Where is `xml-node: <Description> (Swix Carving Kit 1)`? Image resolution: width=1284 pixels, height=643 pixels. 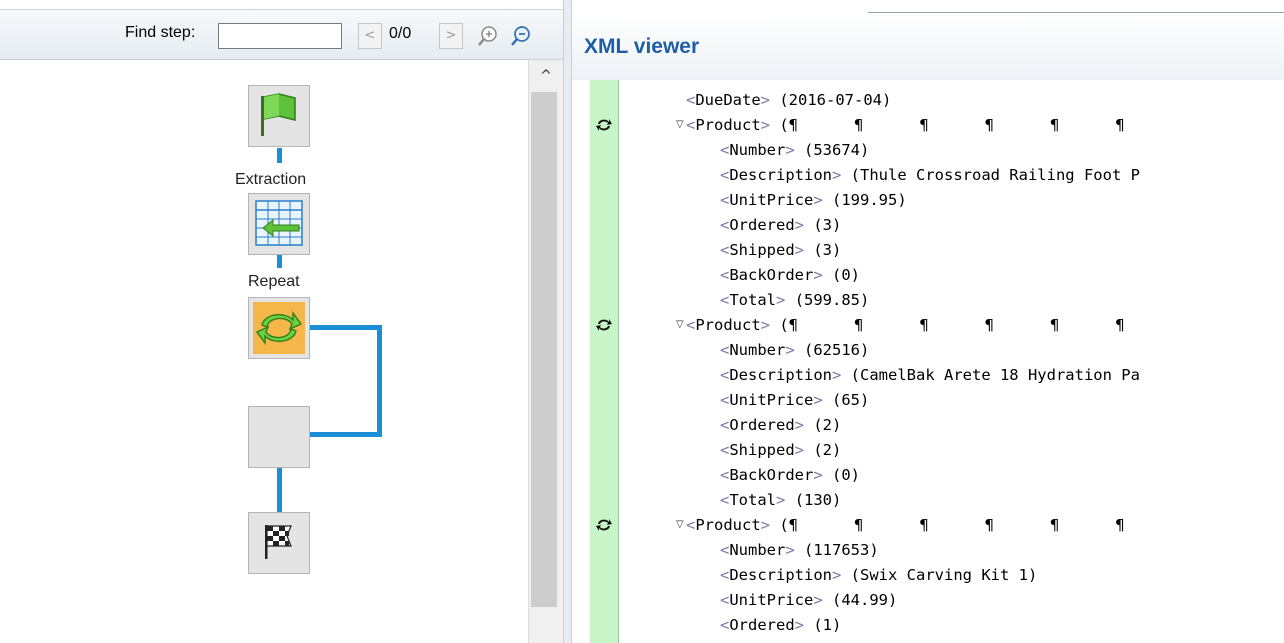
xml-node: <Description> (Swix Carving Kit 1) is located at coordinates (951, 575).